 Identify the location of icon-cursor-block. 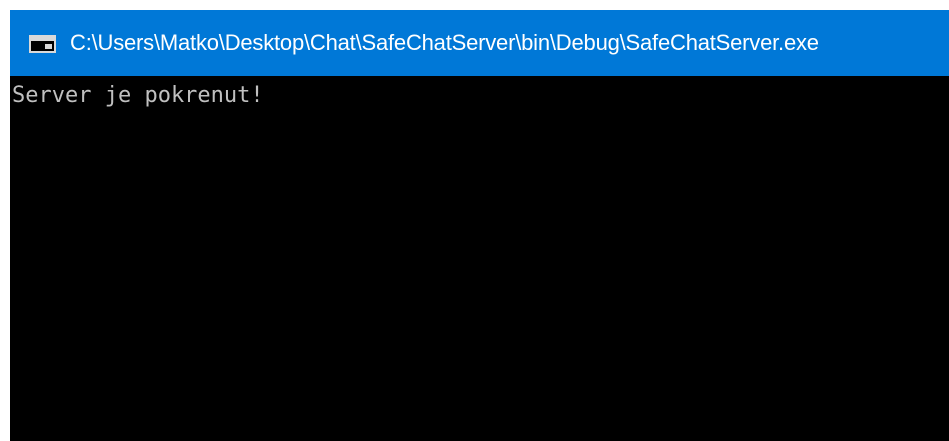
(48, 46).